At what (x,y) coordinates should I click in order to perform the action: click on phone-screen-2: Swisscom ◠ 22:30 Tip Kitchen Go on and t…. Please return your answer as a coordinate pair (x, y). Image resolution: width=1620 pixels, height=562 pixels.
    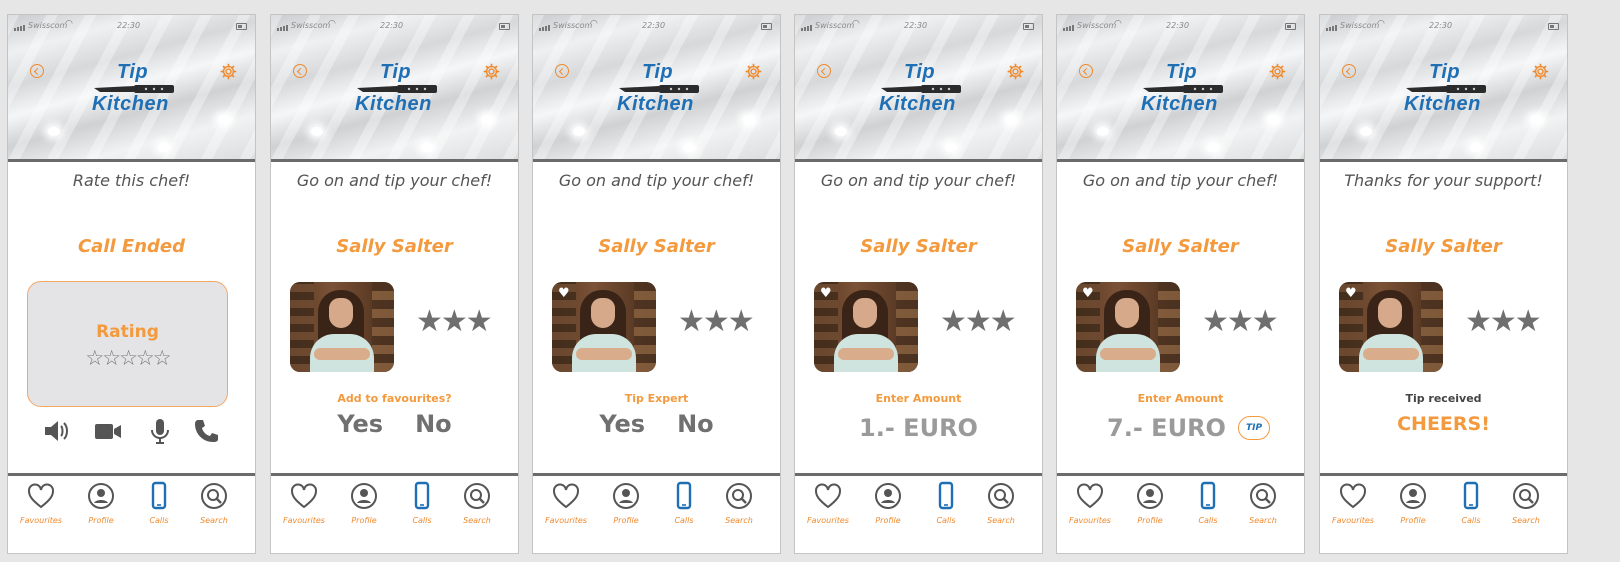
    Looking at the image, I should click on (656, 284).